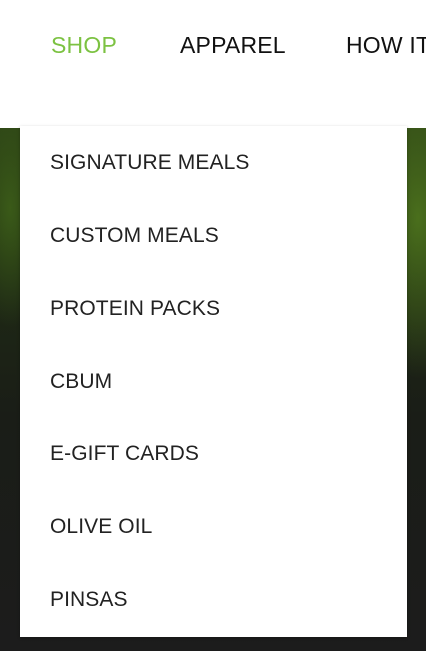  I want to click on menu-item-cbum: CBUM, so click(81, 382).